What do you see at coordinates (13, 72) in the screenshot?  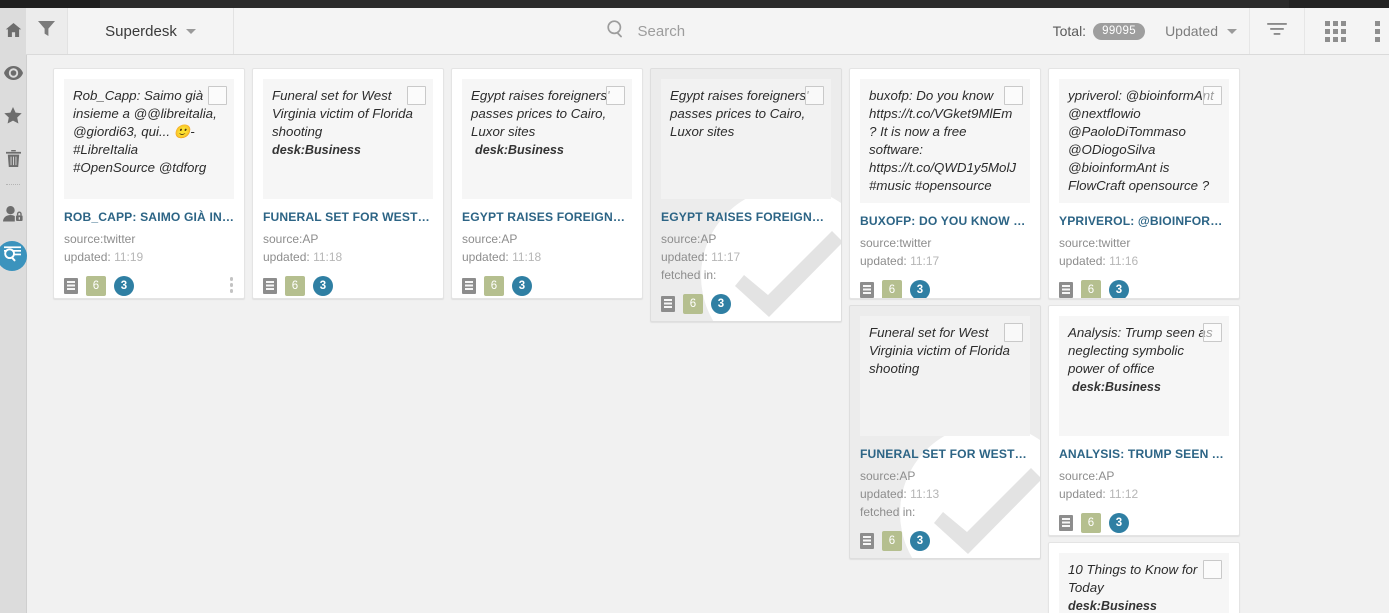 I see `sidebar-item-monitoring` at bounding box center [13, 72].